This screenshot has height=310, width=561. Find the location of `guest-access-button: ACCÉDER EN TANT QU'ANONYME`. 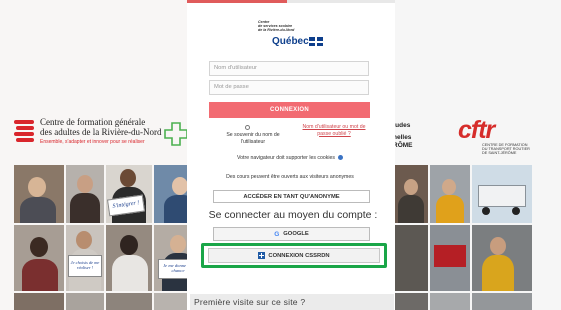

guest-access-button: ACCÉDER EN TANT QU'ANONYME is located at coordinates (291, 196).